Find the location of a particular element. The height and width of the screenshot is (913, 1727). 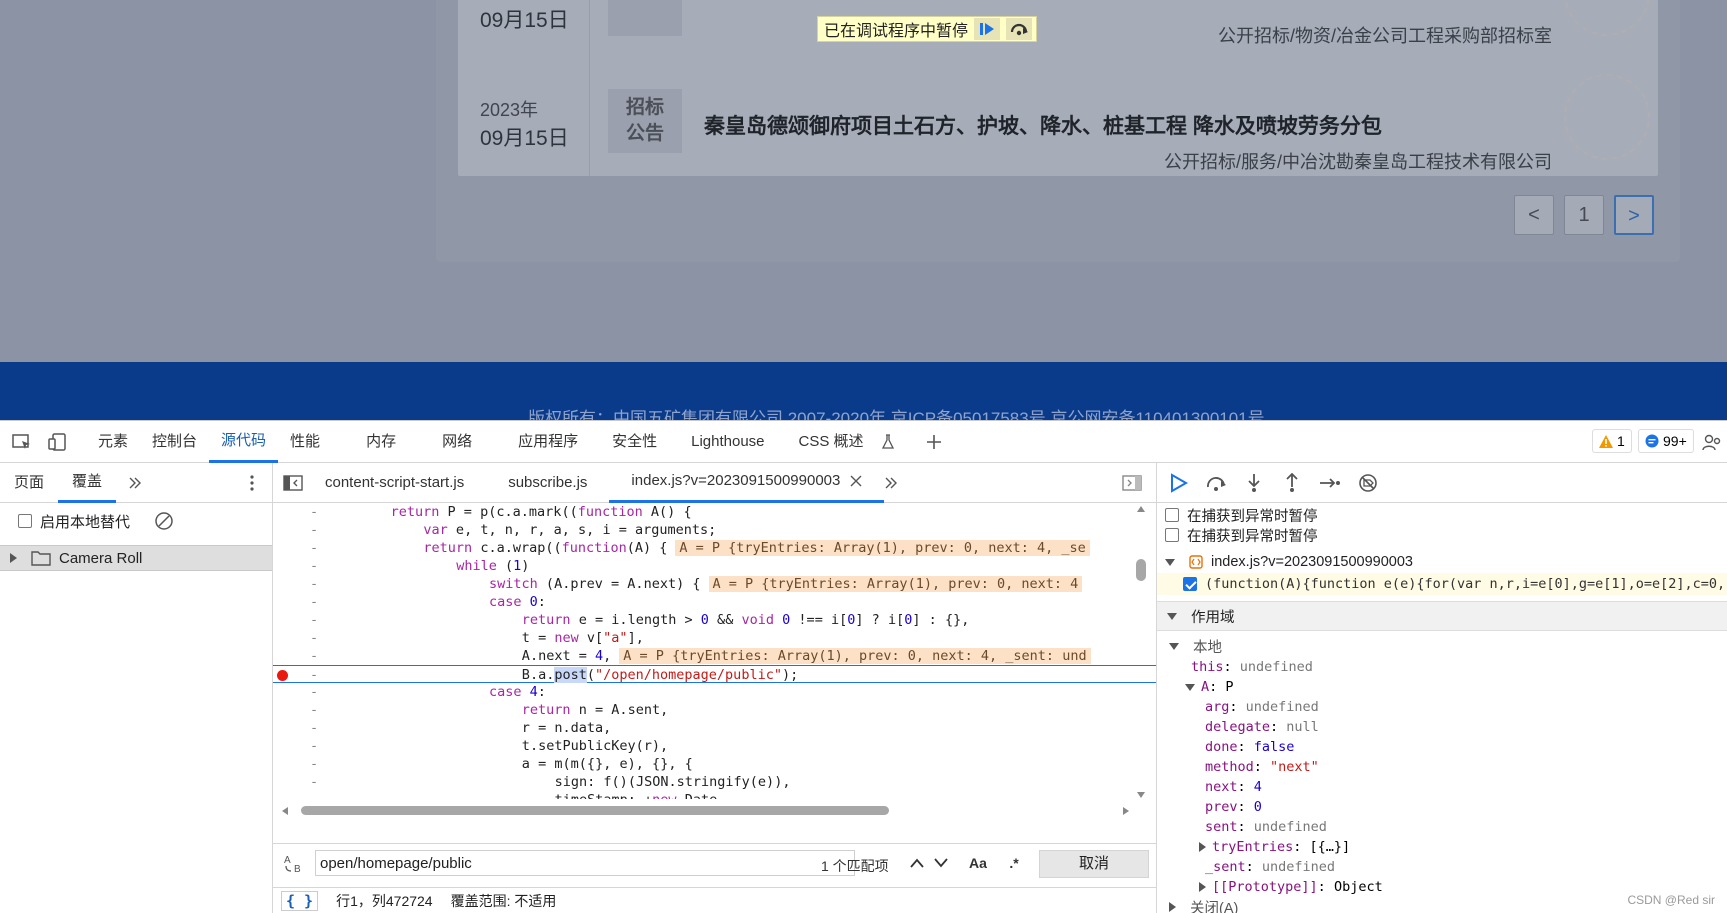

code-line: - t = new v["a"], is located at coordinates (714, 638).